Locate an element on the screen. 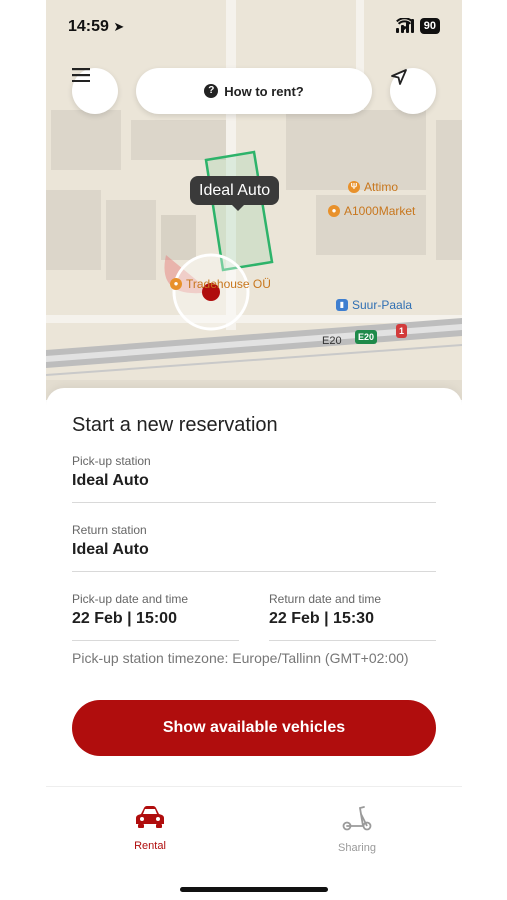 This screenshot has height=900, width=507. tab-sharing: Sharing is located at coordinates (357, 829).